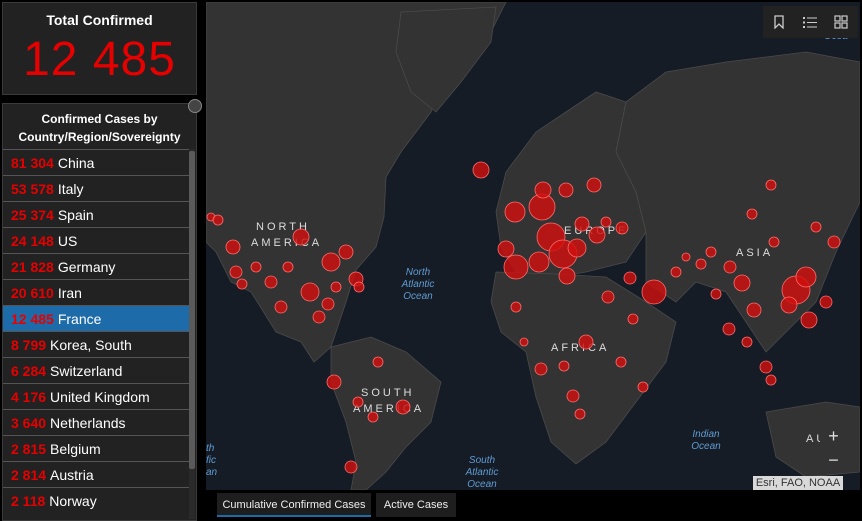 The width and height of the screenshot is (862, 521). I want to click on total-confirmed-panel: Total Confirmed 12 485, so click(99, 48).